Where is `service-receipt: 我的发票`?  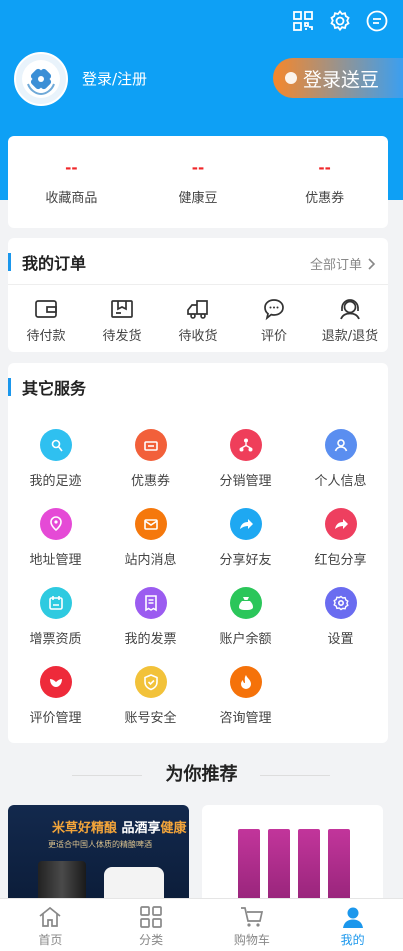 service-receipt: 我的发票 is located at coordinates (150, 615).